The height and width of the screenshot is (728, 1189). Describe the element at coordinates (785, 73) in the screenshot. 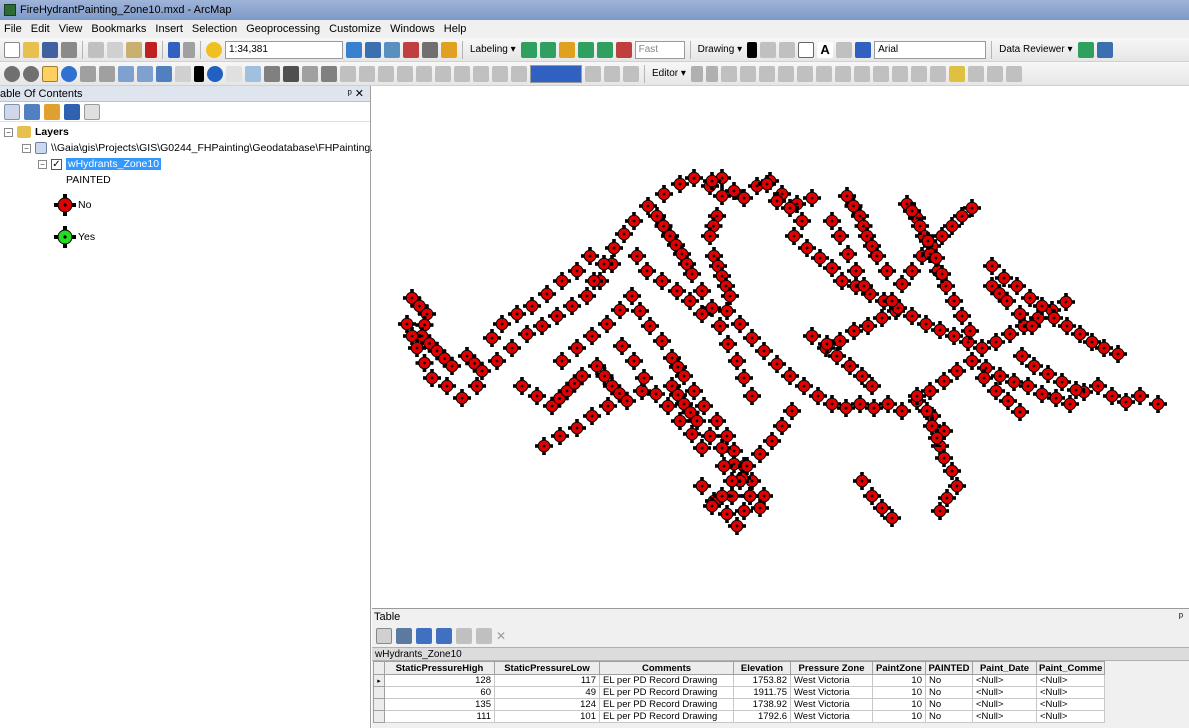

I see `point-icon` at that location.